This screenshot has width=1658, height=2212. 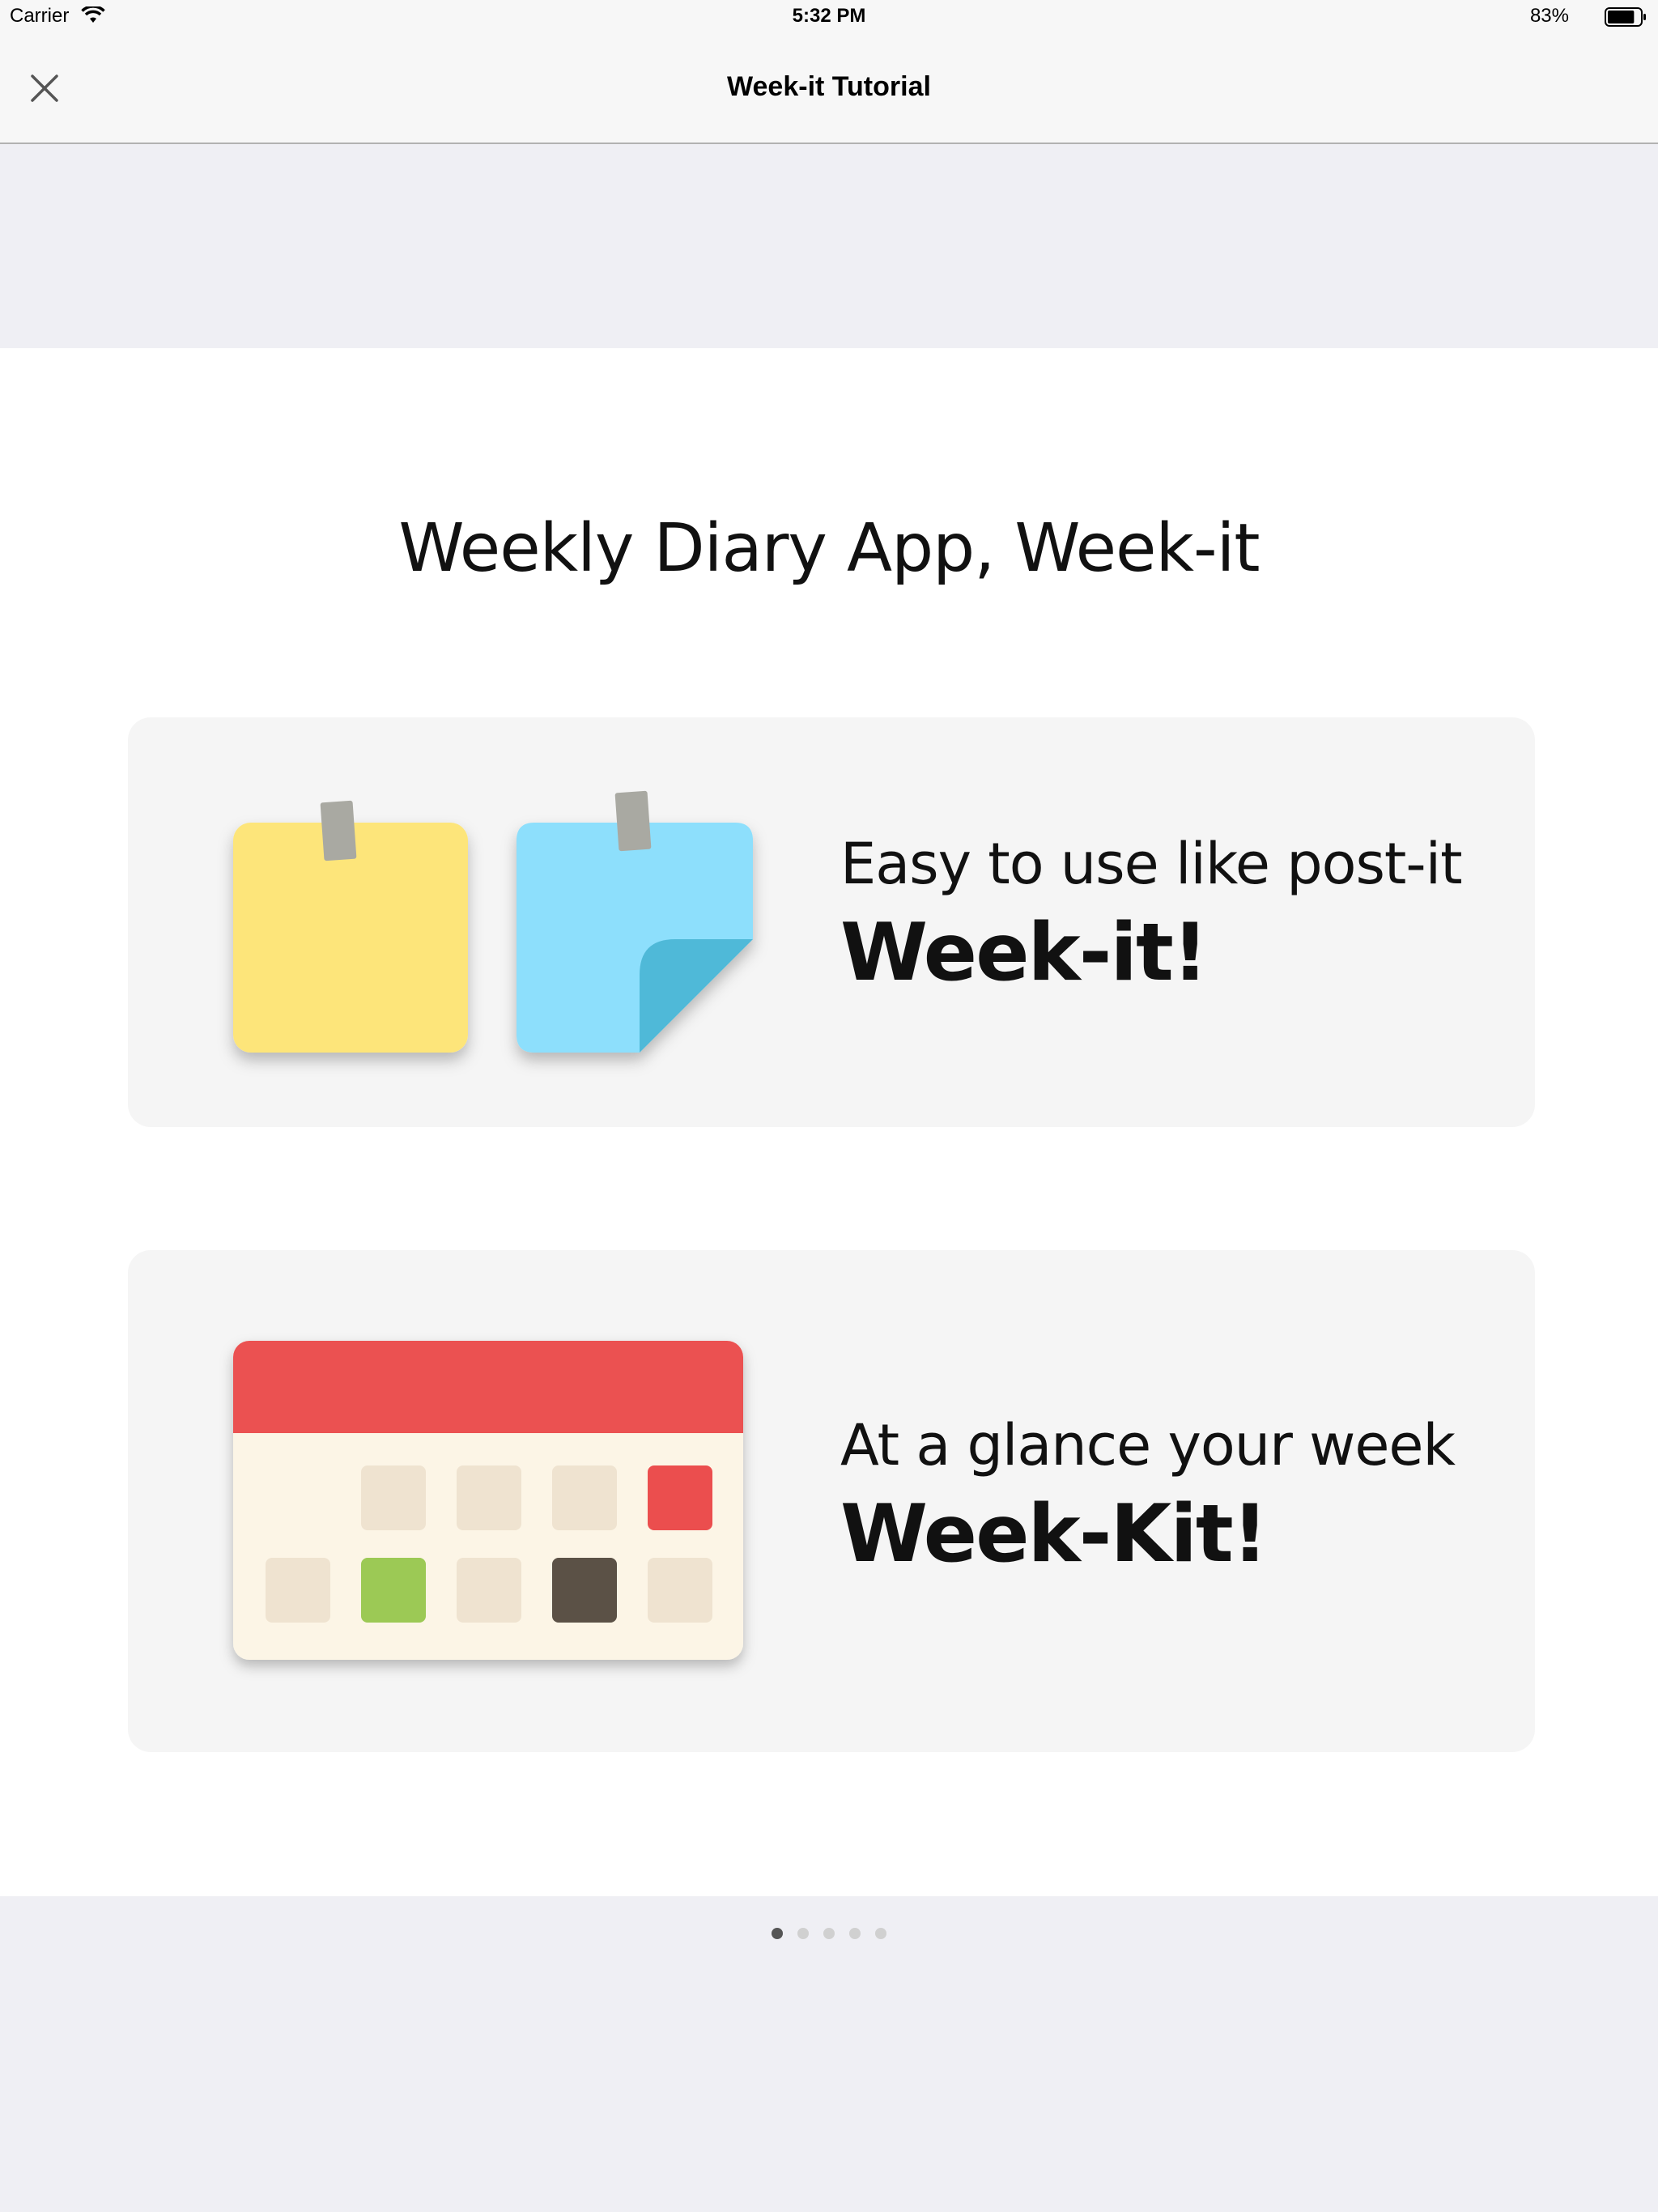 I want to click on status-time: 5:32 PM, so click(x=829, y=16).